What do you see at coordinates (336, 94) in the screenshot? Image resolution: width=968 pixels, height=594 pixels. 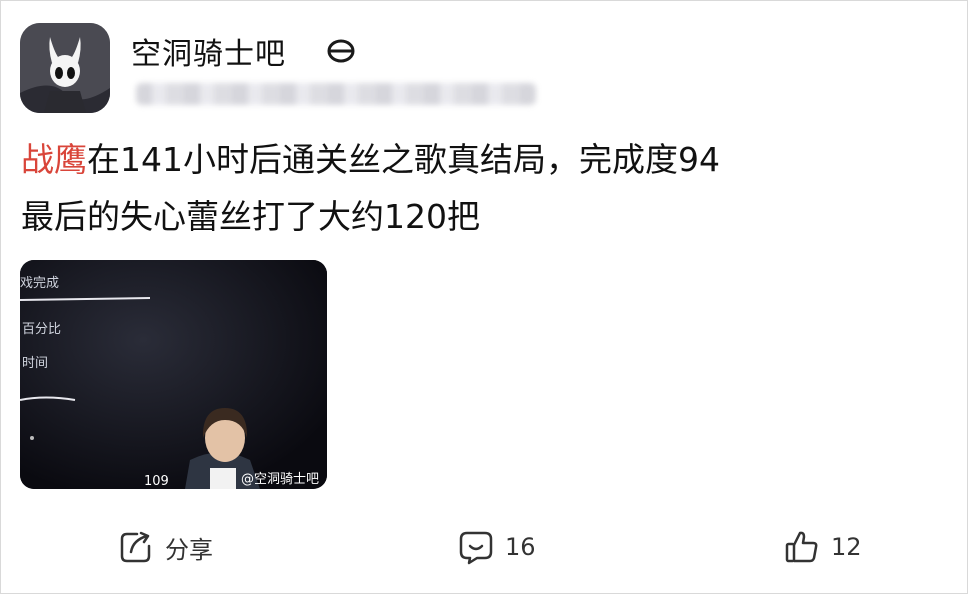 I see `blurred-post-meta` at bounding box center [336, 94].